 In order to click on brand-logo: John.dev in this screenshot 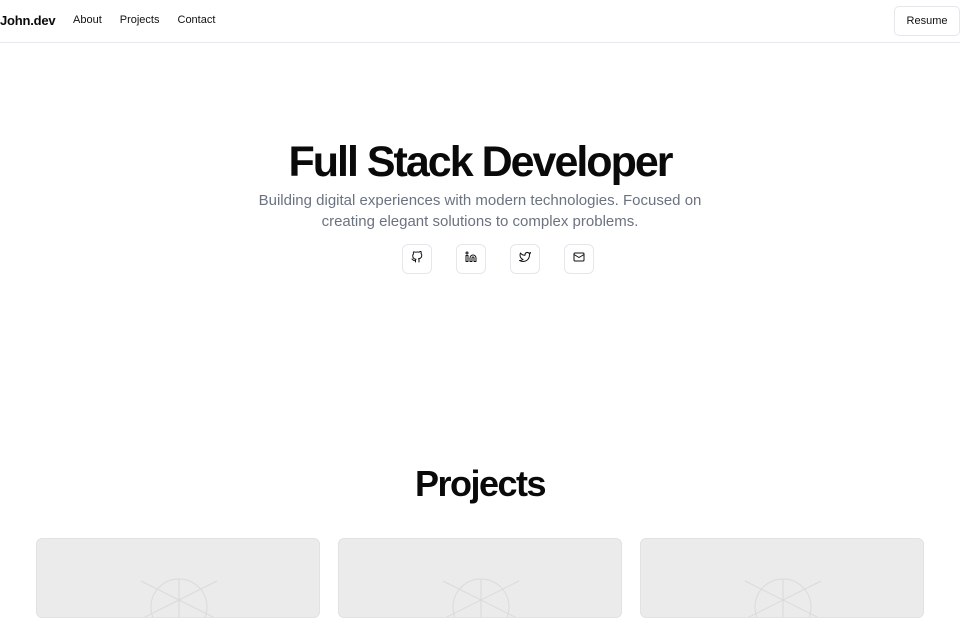, I will do `click(28, 20)`.